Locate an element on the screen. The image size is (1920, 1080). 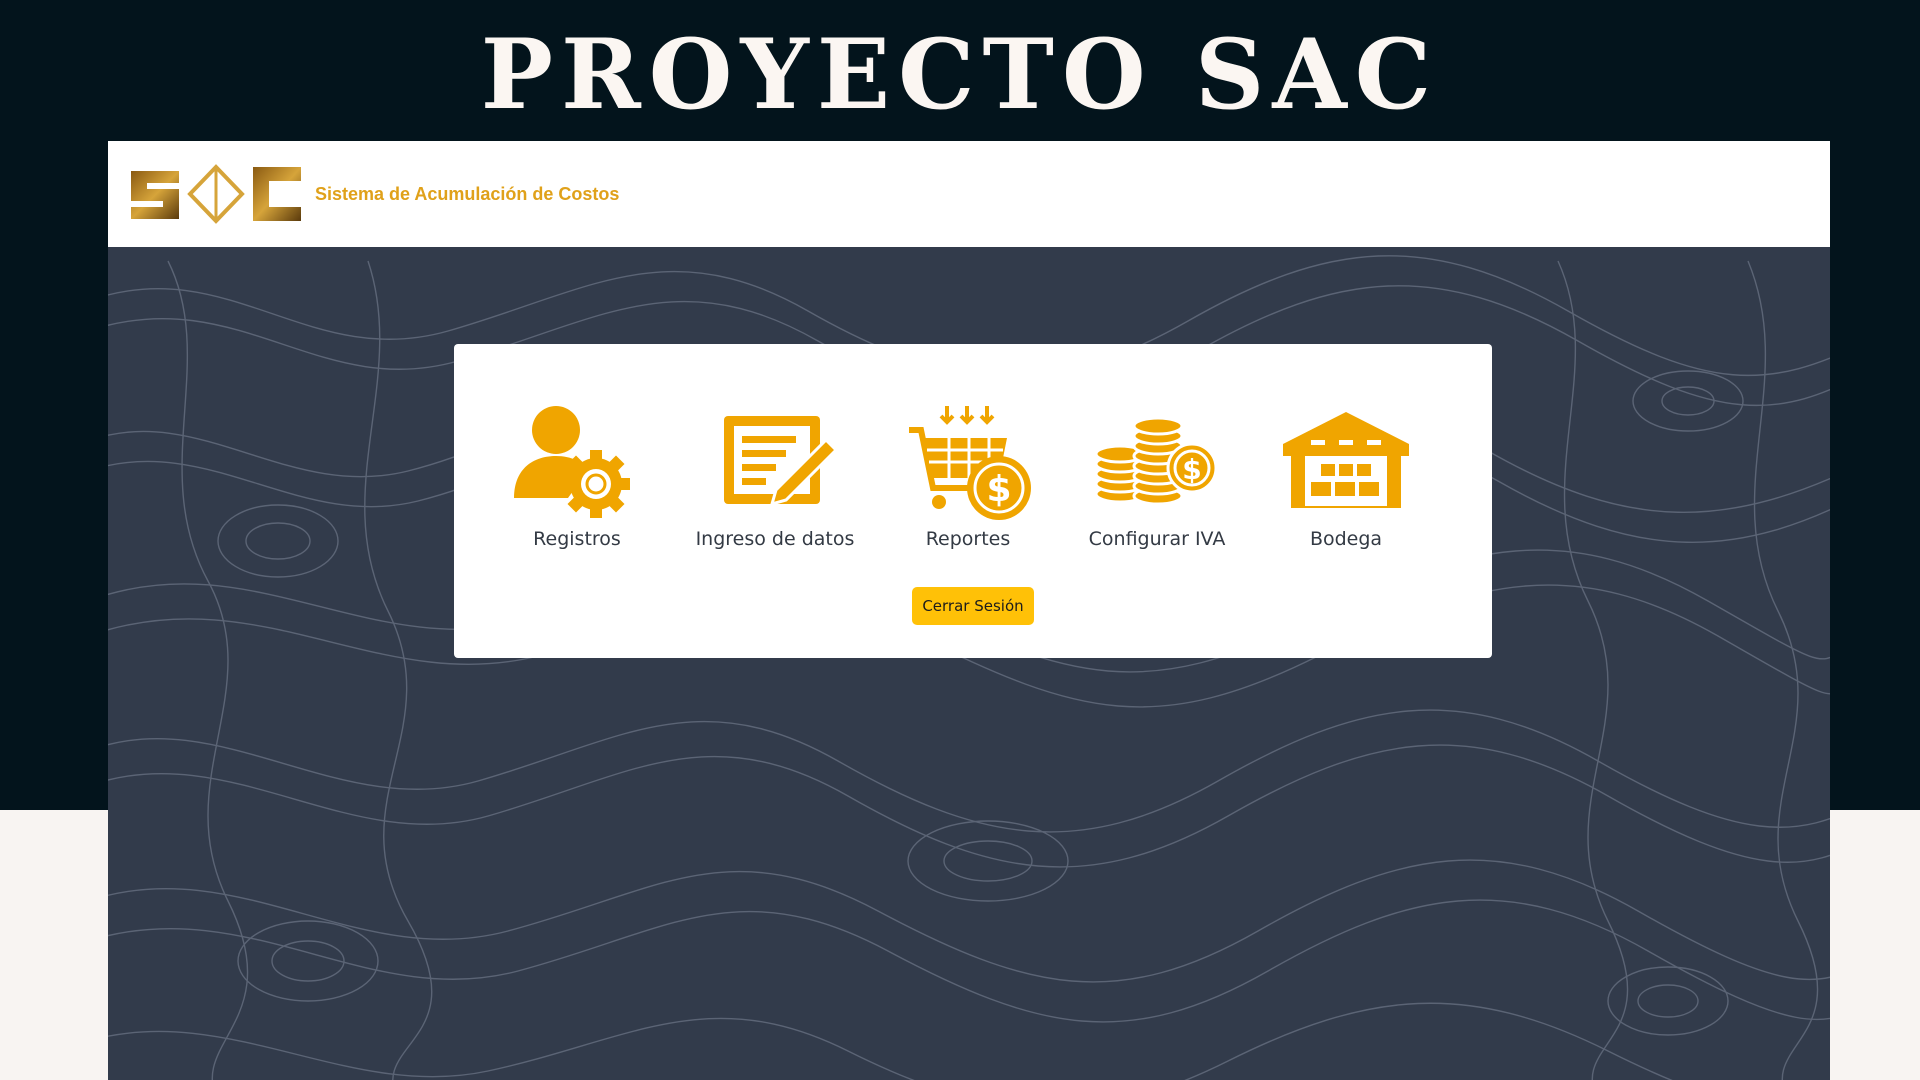
brand-name: Sistema de Acumulación de Costos is located at coordinates (467, 193).